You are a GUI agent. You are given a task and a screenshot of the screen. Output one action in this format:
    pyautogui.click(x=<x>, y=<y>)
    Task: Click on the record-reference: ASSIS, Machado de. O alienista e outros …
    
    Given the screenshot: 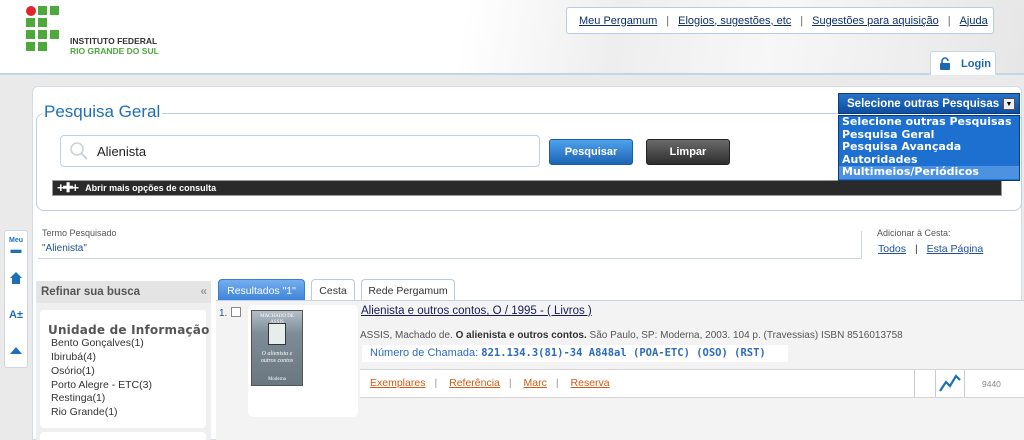 What is the action you would take?
    pyautogui.click(x=631, y=335)
    